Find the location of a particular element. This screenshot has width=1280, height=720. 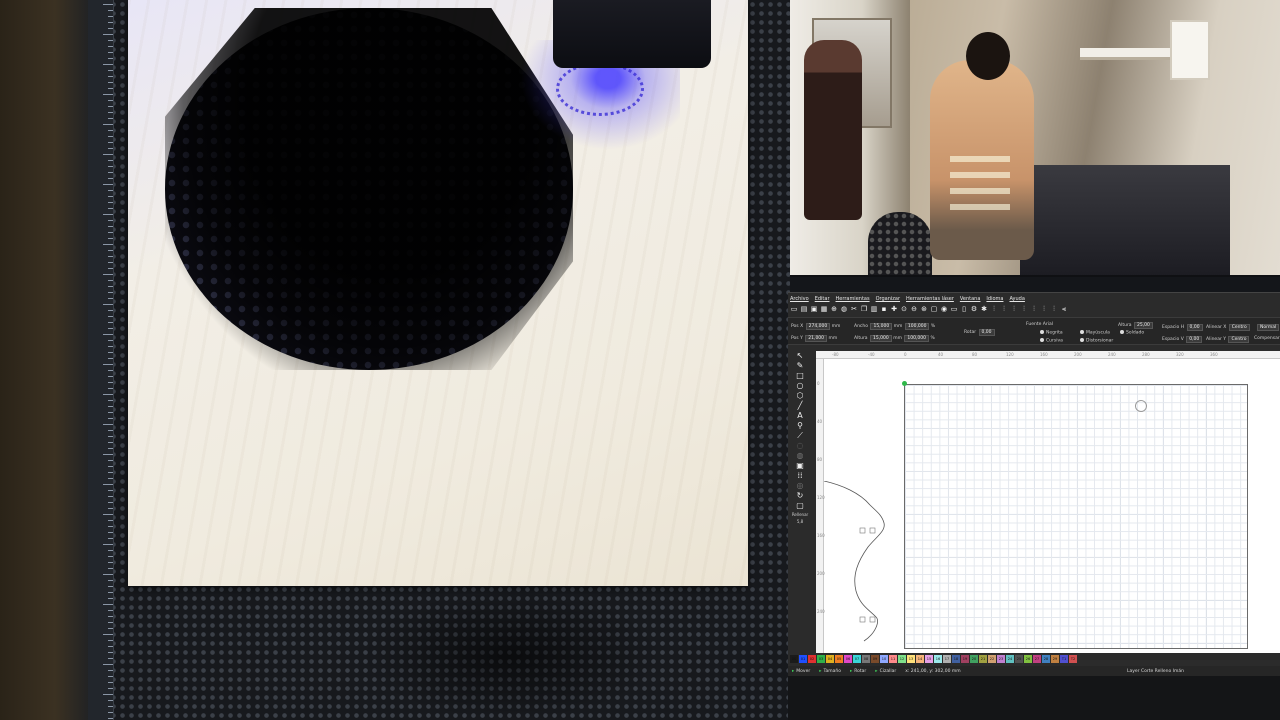

ellipse-icon: ○ is located at coordinates (800, 386).